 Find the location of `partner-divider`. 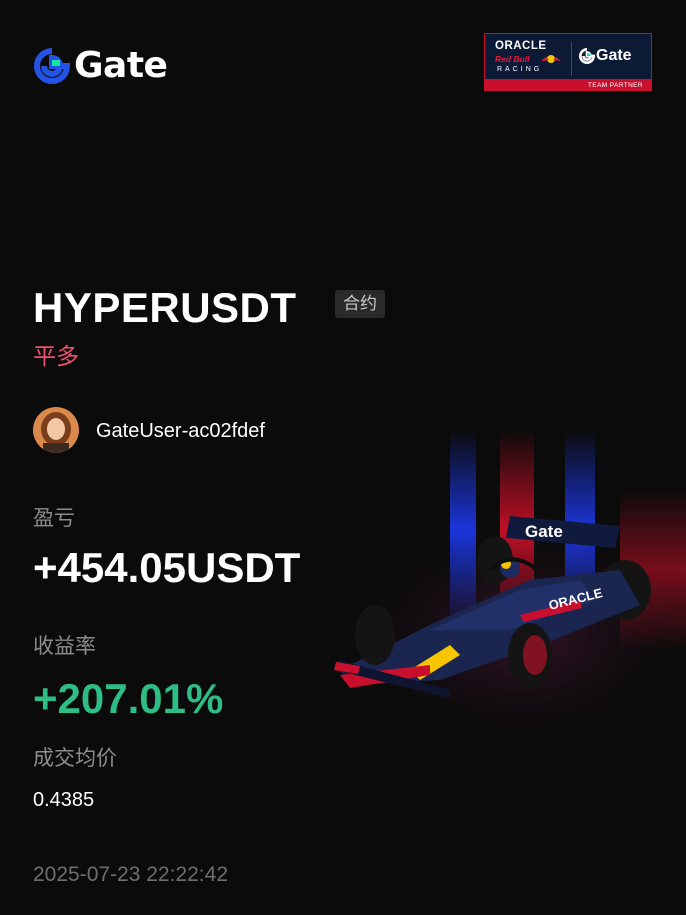

partner-divider is located at coordinates (571, 59).